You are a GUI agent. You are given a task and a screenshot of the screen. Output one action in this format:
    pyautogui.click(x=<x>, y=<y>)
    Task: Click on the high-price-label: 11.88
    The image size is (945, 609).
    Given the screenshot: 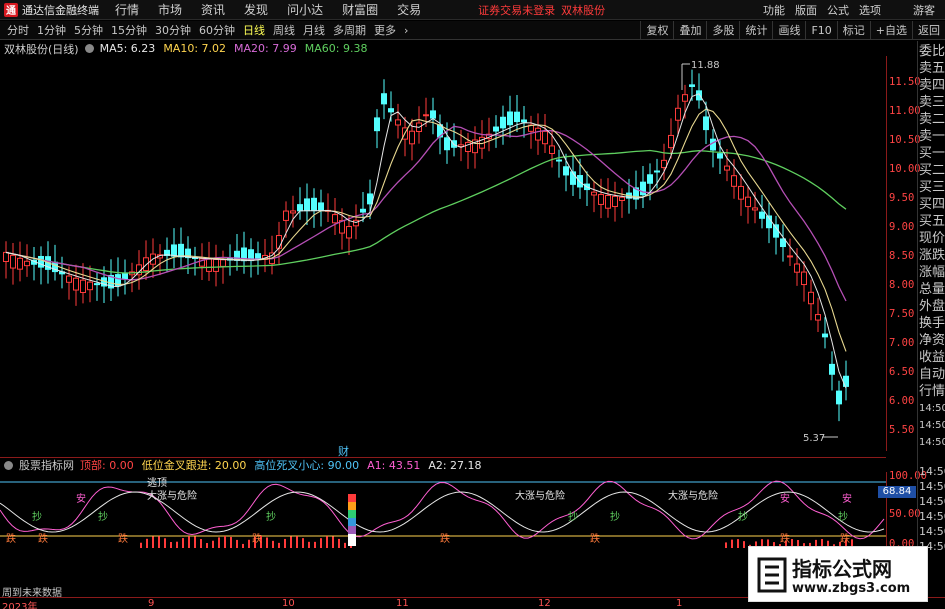 What is the action you would take?
    pyautogui.click(x=705, y=65)
    